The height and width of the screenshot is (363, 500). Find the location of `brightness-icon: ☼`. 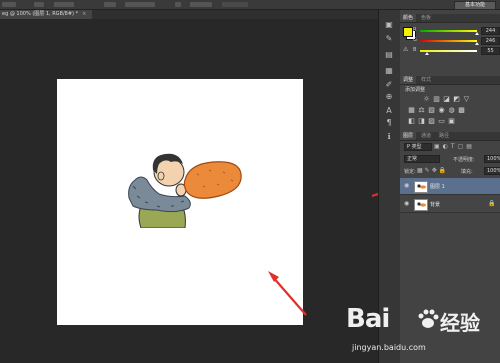

brightness-icon: ☼ is located at coordinates (426, 99).